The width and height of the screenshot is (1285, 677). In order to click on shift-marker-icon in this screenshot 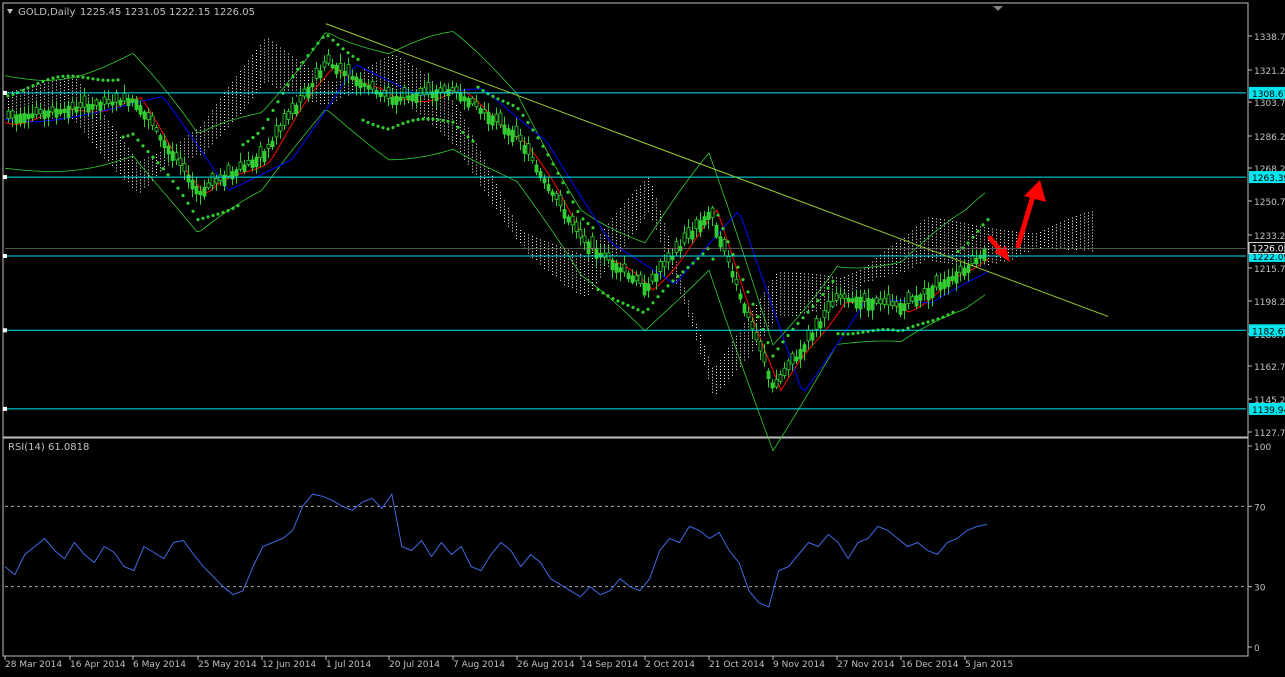, I will do `click(998, 8)`.